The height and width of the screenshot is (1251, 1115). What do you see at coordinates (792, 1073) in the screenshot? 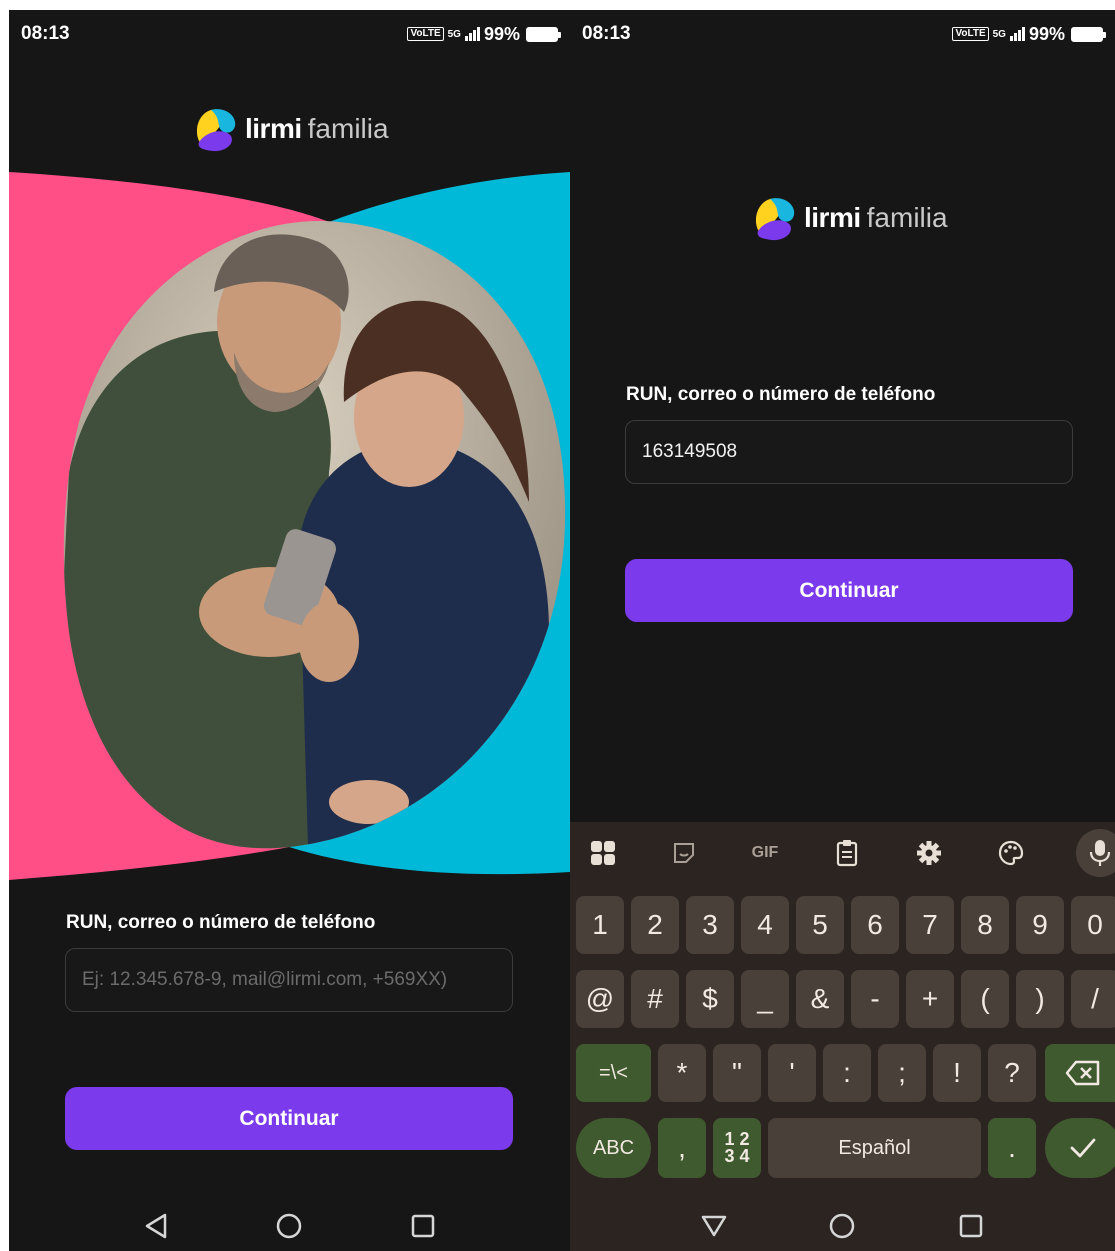
I see `key-single-quote: '` at bounding box center [792, 1073].